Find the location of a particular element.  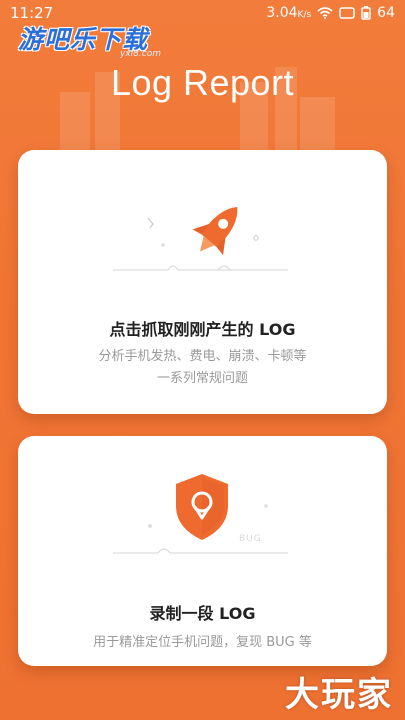

corner-watermark: 大玩家 is located at coordinates (339, 695).